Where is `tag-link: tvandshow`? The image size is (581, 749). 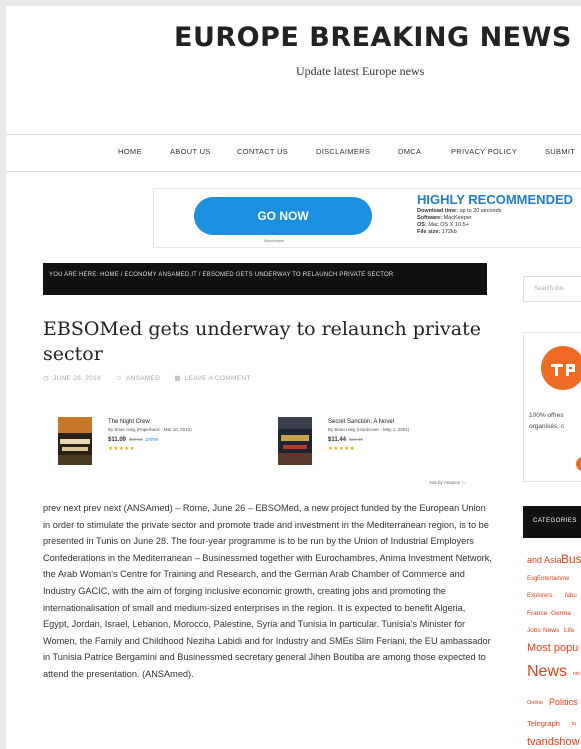 tag-link: tvandshow is located at coordinates (553, 742).